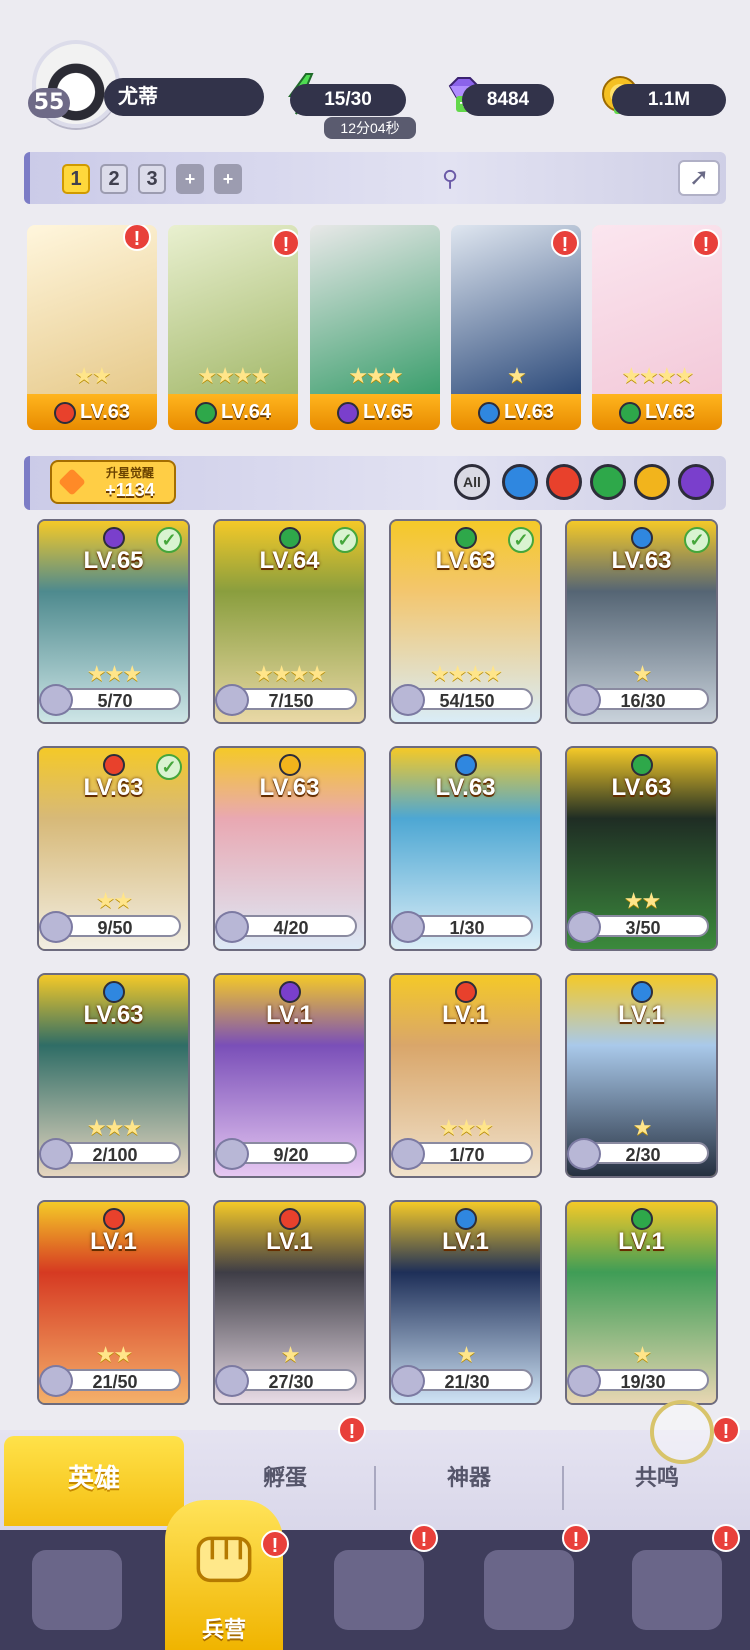 This screenshot has height=1650, width=750. I want to click on team-member-4: ★ LV.63 !, so click(516, 327).